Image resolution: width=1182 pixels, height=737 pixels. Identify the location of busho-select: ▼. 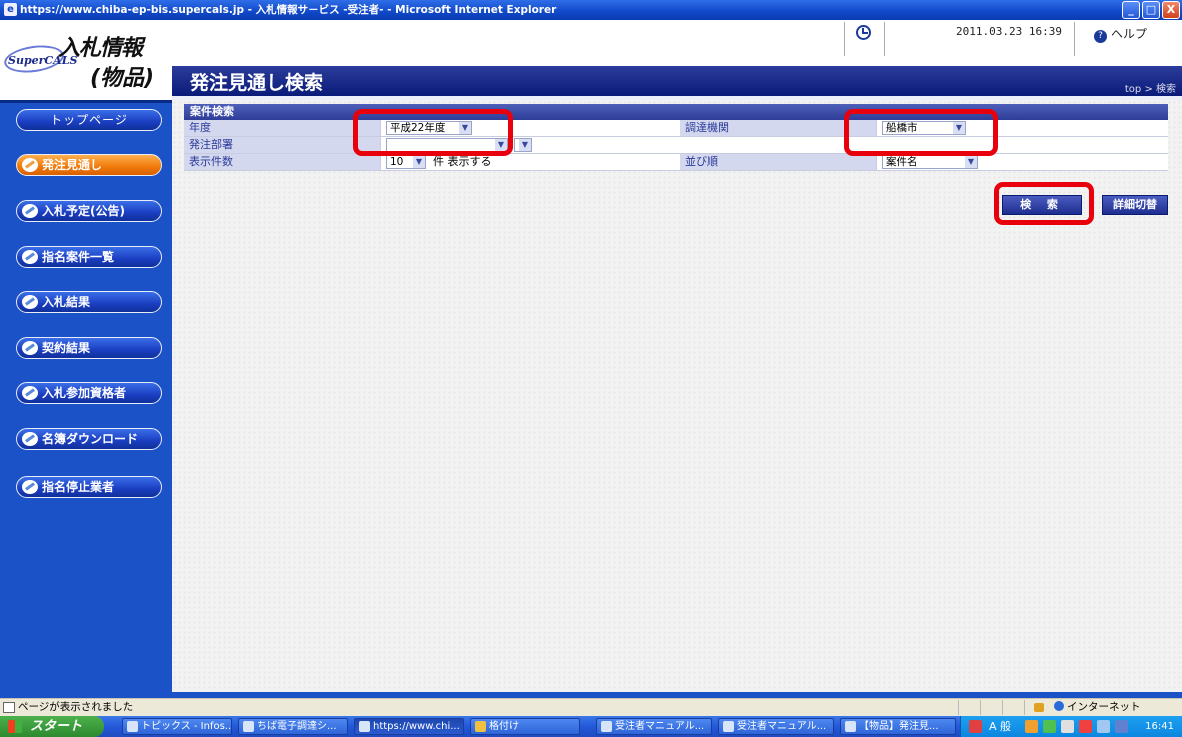
(447, 145).